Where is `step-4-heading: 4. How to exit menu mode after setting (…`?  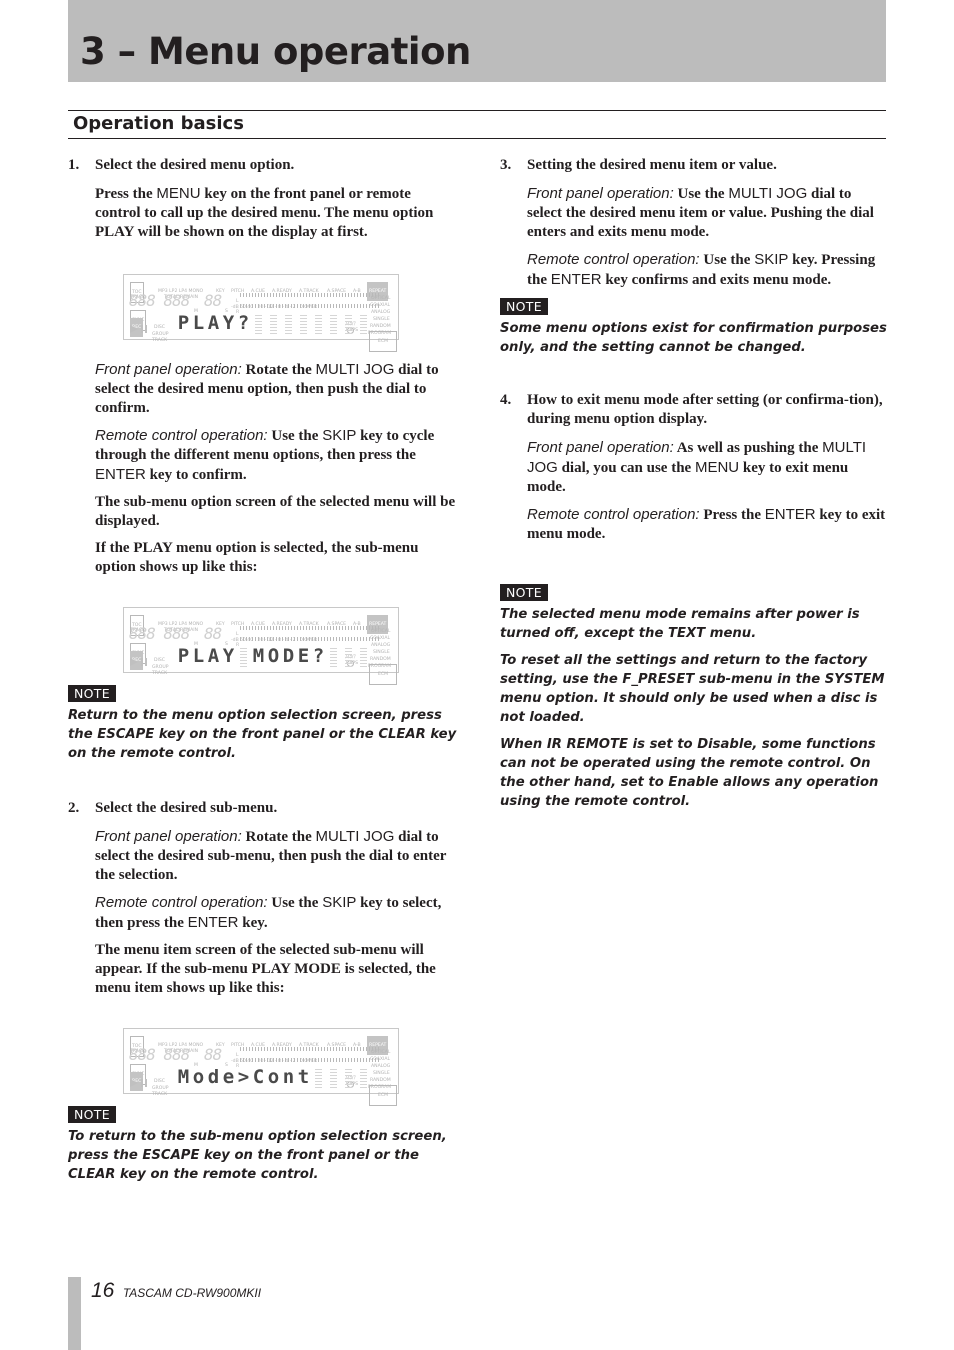
step-4-heading: 4. How to exit menu mode after setting (… is located at coordinates (695, 410).